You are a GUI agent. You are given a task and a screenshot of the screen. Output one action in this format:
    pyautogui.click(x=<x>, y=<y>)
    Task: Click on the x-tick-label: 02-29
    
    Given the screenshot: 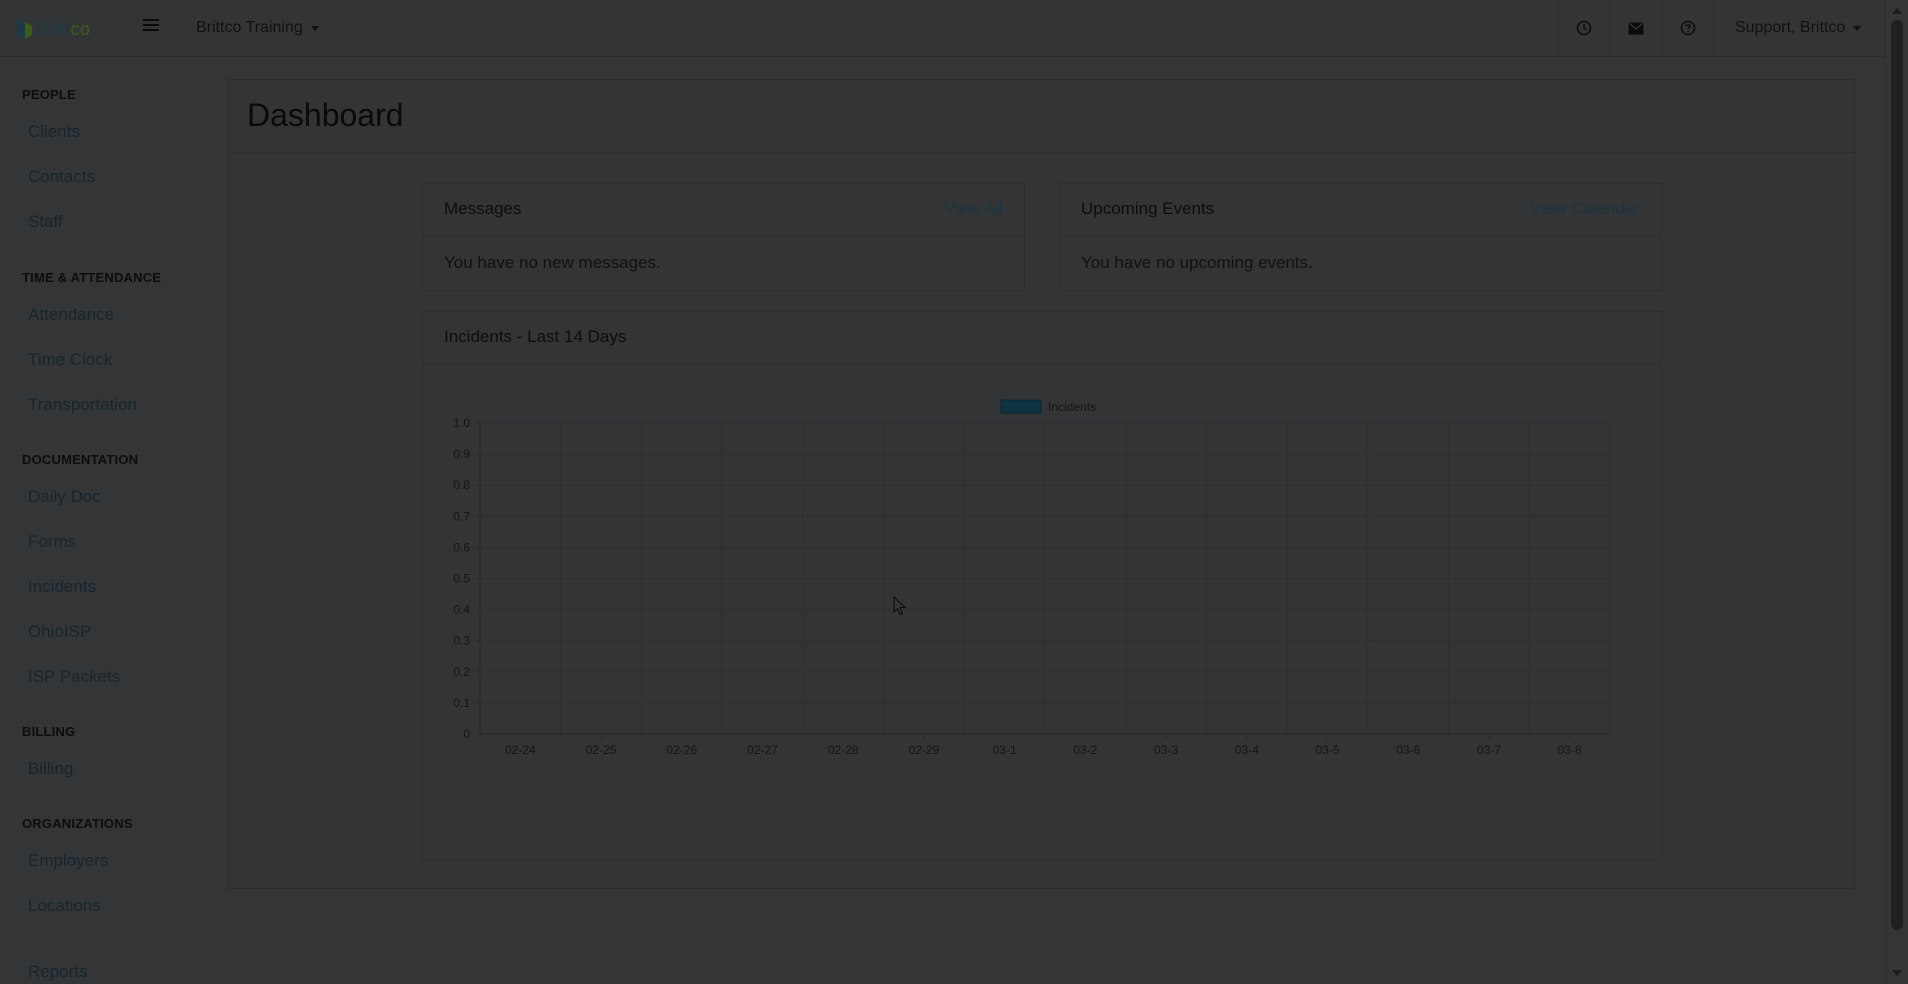 What is the action you would take?
    pyautogui.click(x=924, y=750)
    